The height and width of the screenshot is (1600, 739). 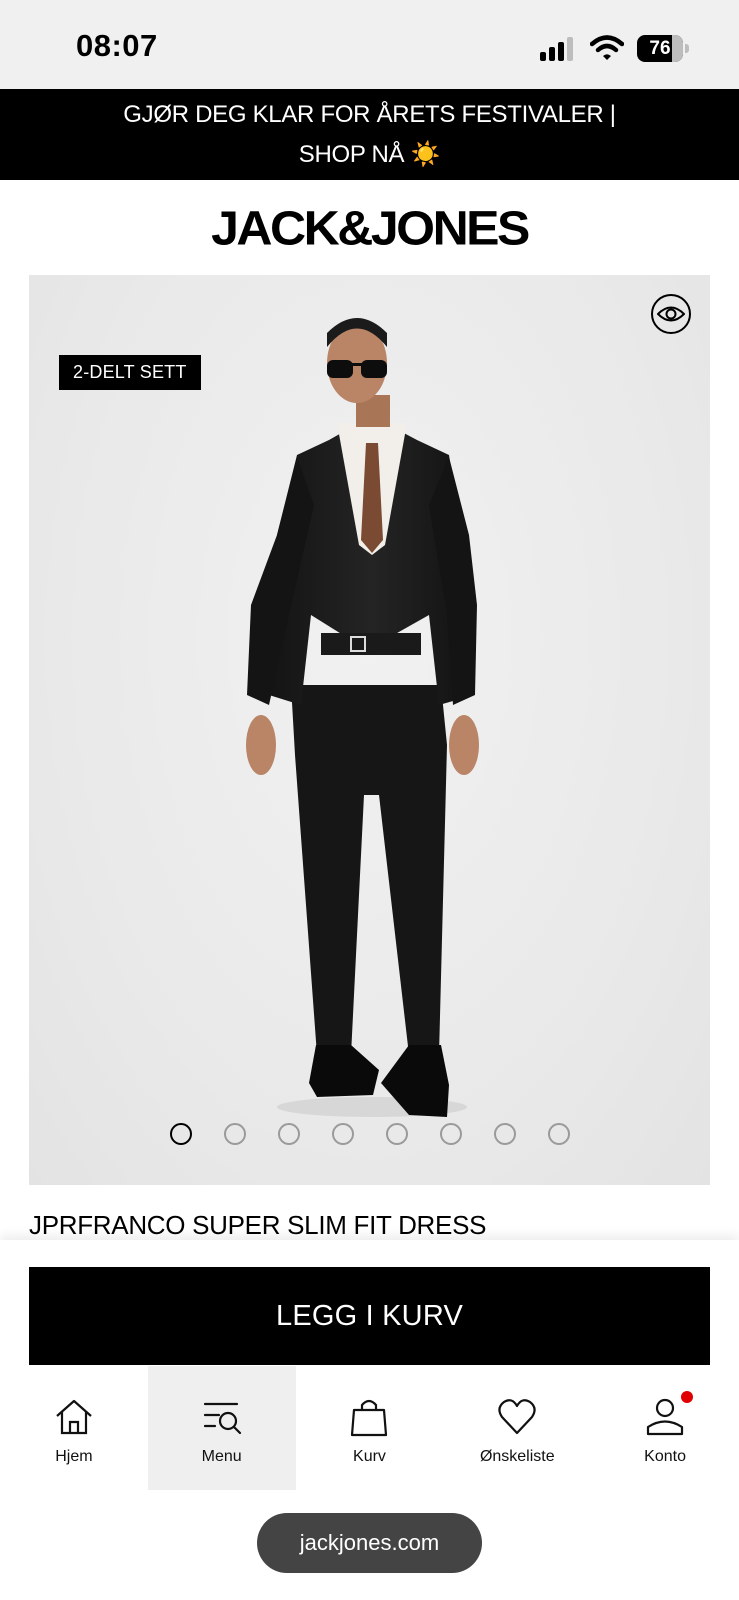 I want to click on brand-logo: JACK&JONES, so click(x=370, y=228).